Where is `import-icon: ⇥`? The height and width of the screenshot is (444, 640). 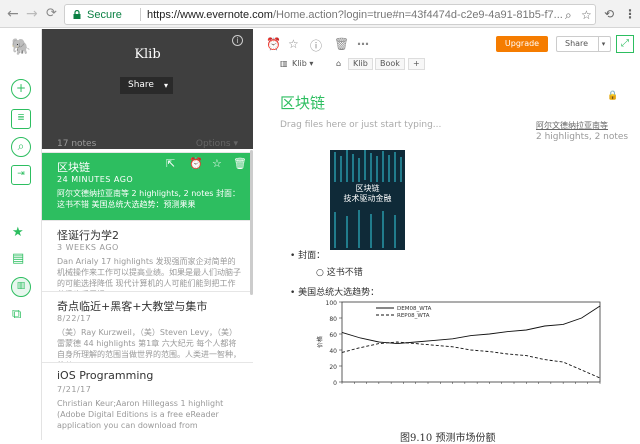
import-icon: ⇥ is located at coordinates (21, 175).